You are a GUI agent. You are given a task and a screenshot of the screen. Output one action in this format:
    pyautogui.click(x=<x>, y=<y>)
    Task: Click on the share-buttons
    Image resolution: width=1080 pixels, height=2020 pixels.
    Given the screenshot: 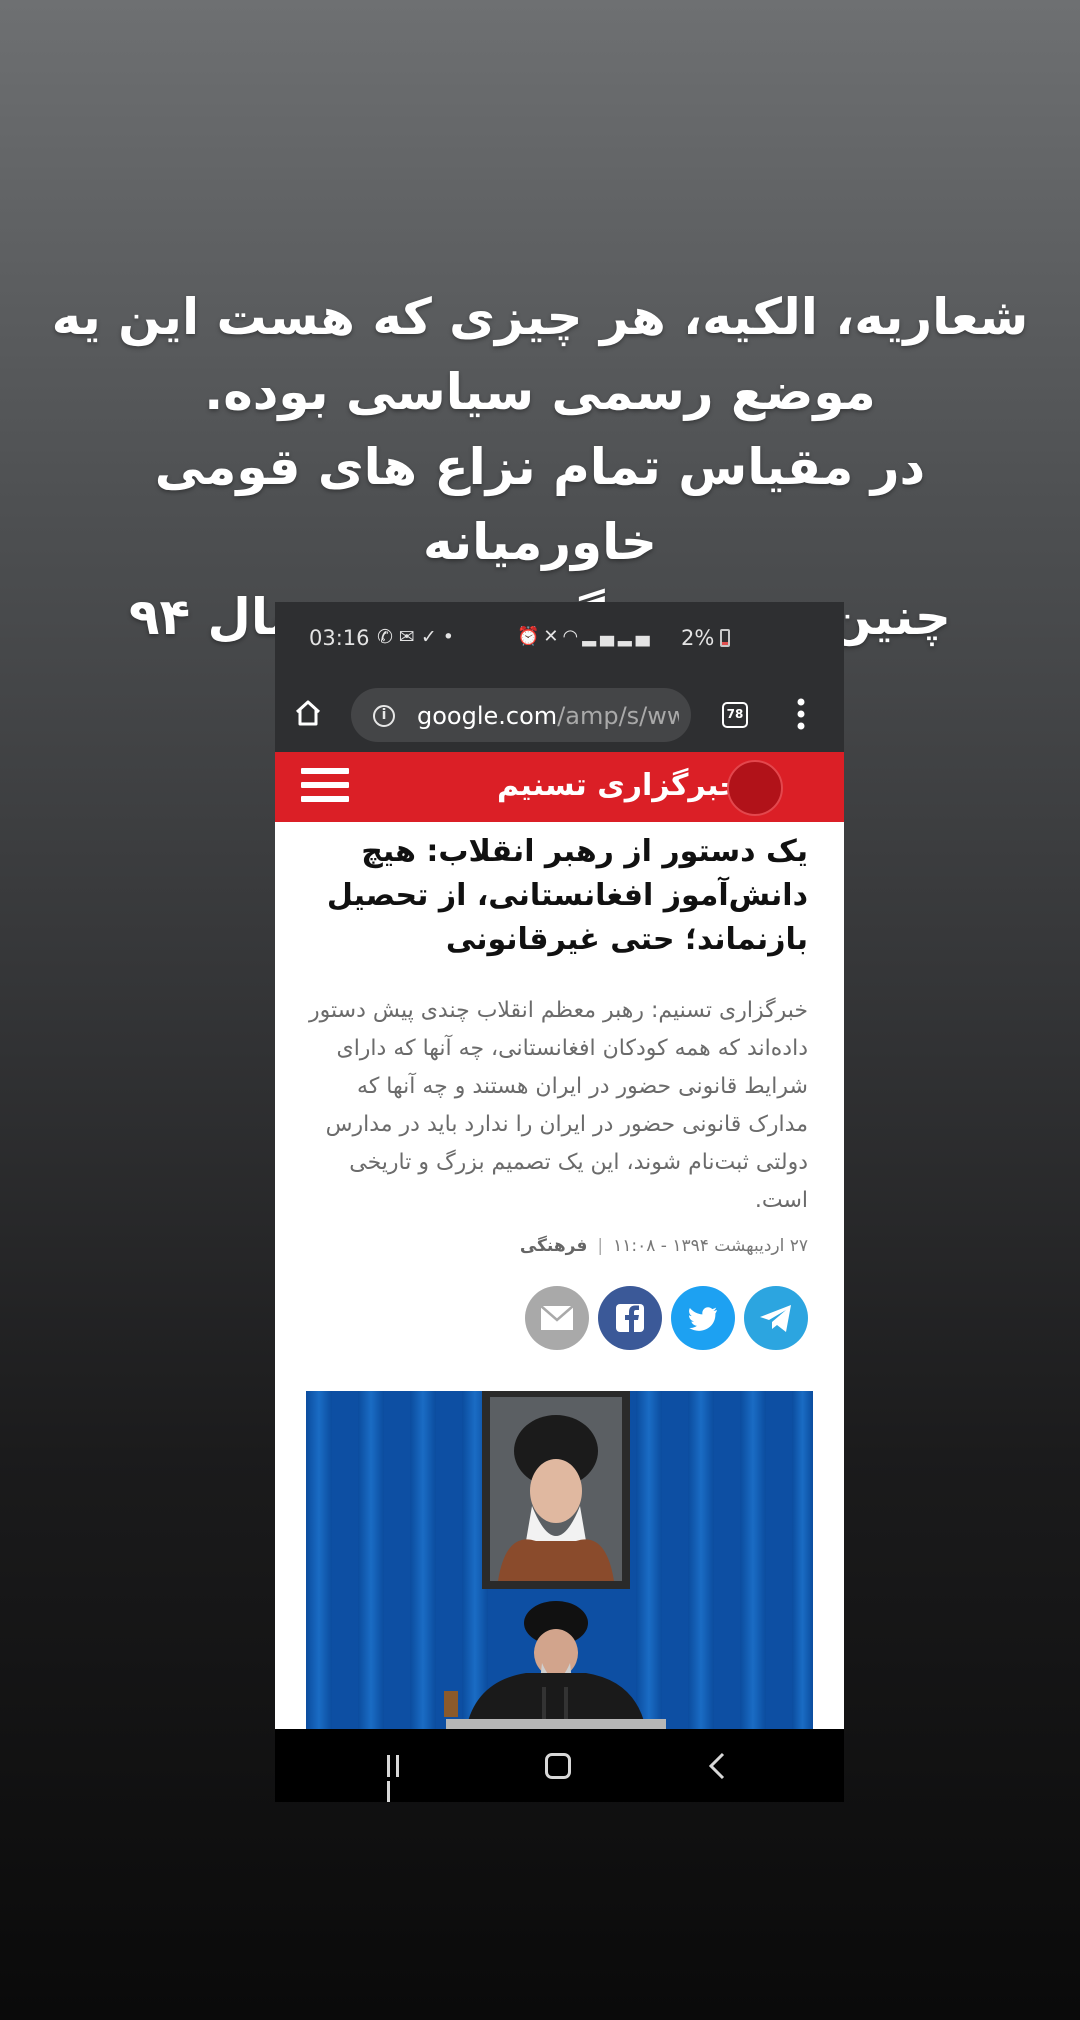 What is the action you would take?
    pyautogui.click(x=667, y=1318)
    